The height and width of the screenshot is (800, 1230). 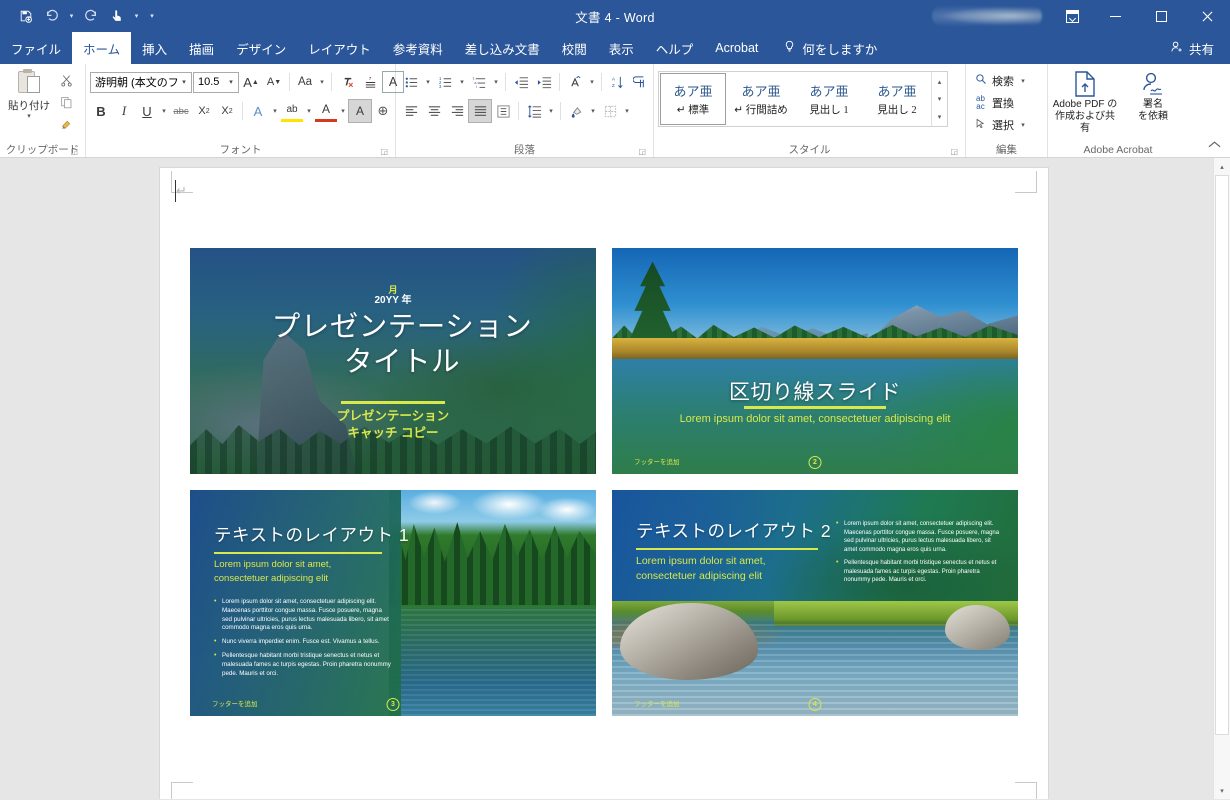 I want to click on undo-icon, so click(x=52, y=16).